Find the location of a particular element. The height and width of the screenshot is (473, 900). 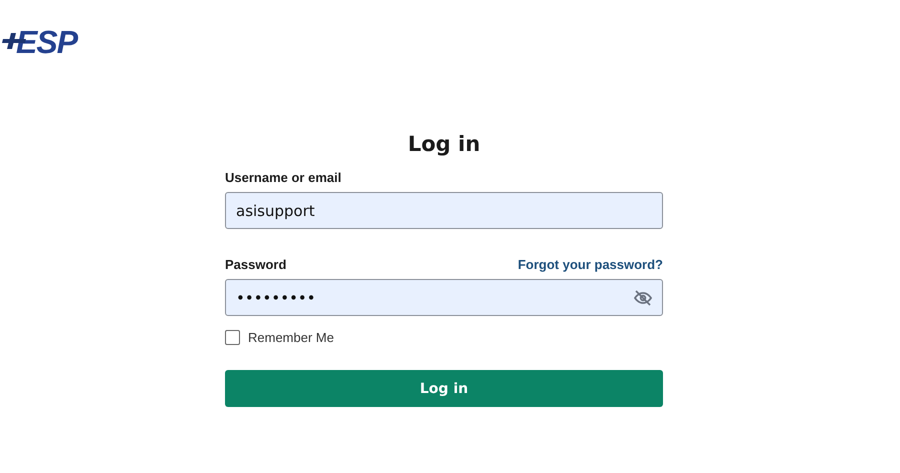

checkbox is located at coordinates (232, 337).